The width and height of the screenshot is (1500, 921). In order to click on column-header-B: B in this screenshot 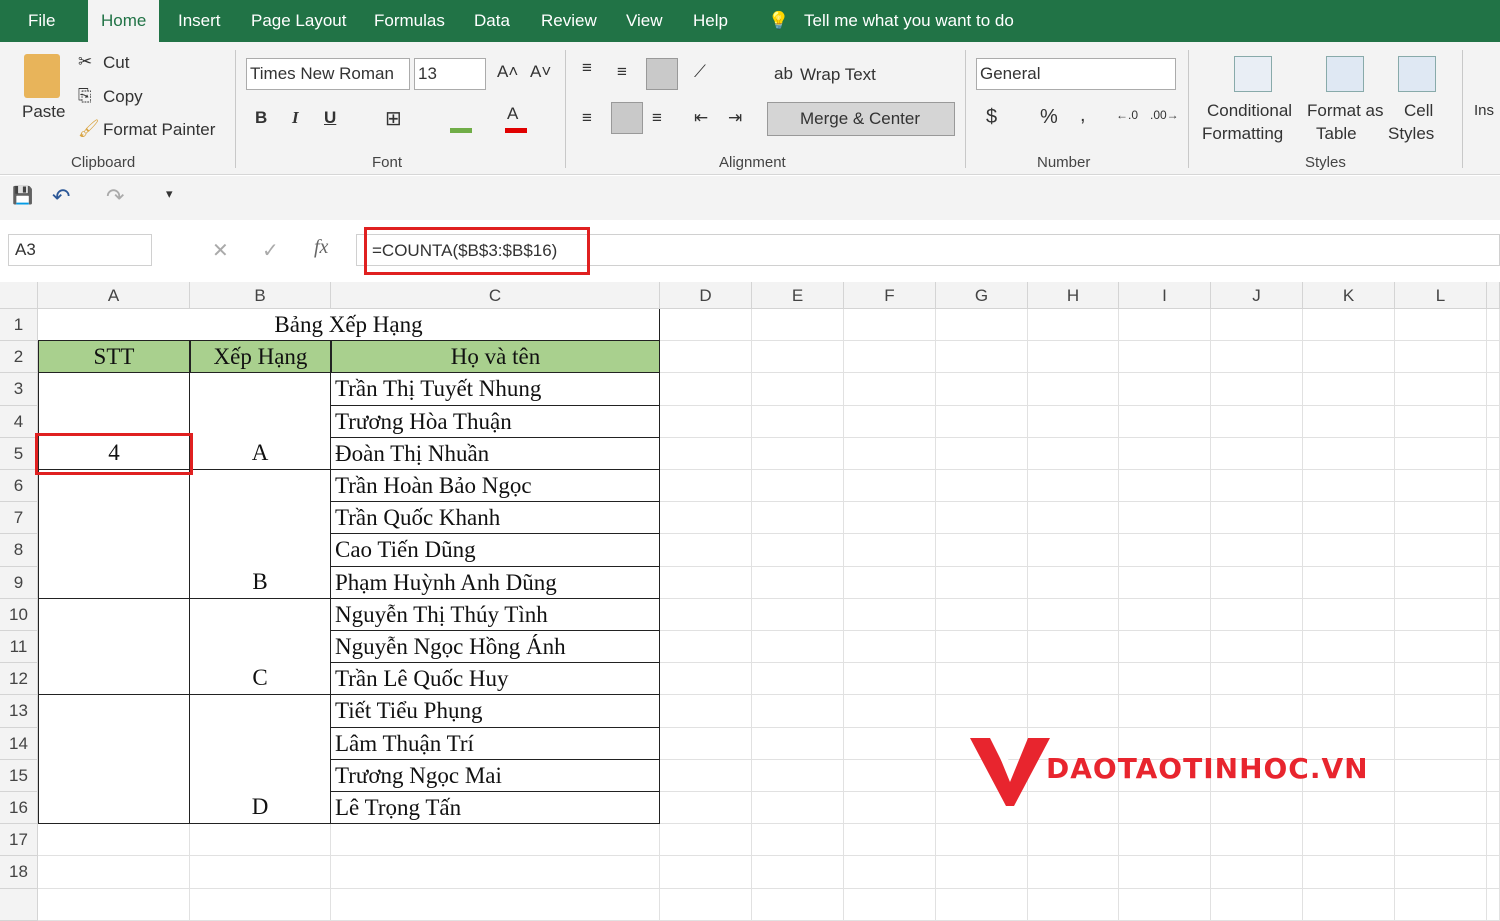, I will do `click(260, 295)`.